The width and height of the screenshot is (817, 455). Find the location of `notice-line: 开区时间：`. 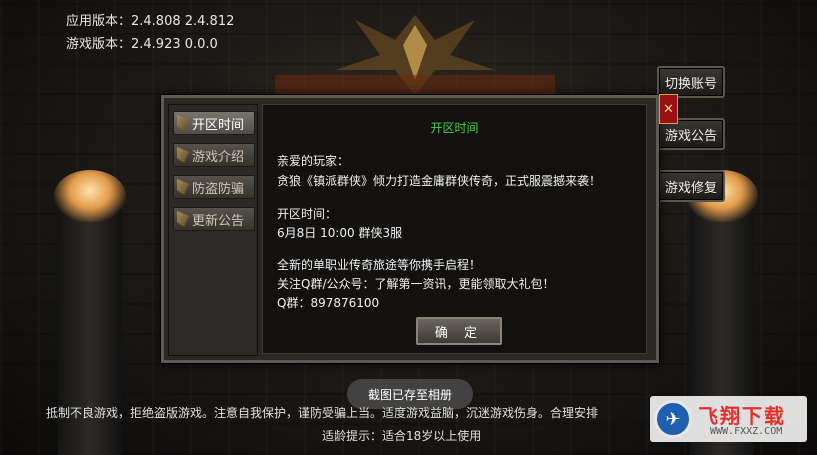

notice-line: 开区时间： is located at coordinates (307, 214).